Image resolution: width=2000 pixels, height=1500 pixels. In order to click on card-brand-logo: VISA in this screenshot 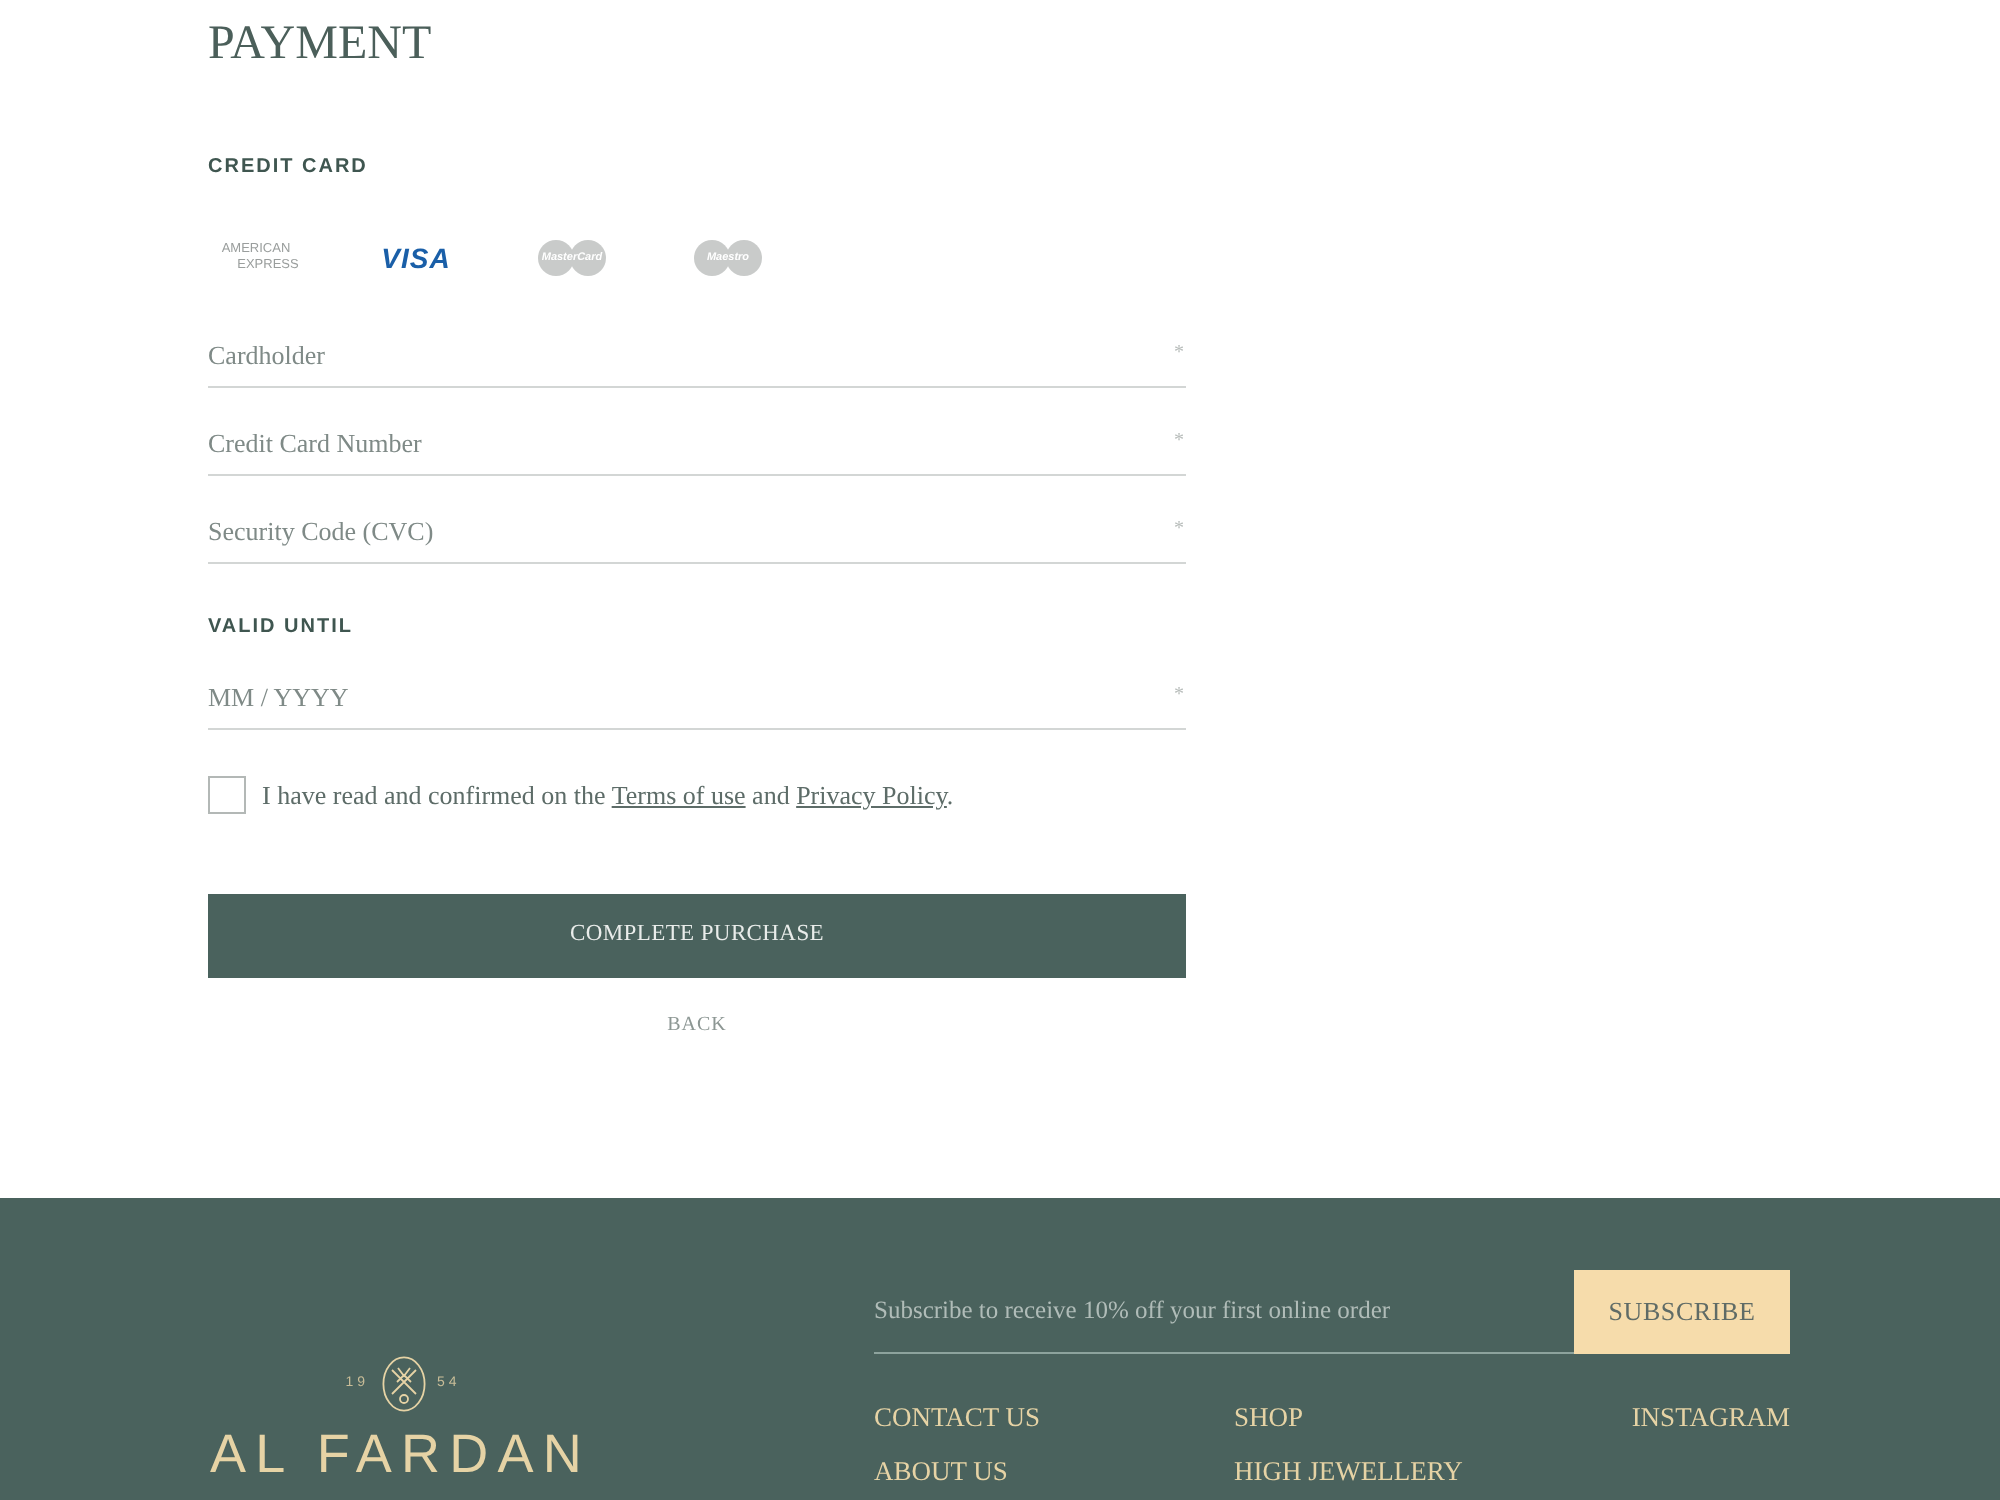, I will do `click(416, 258)`.